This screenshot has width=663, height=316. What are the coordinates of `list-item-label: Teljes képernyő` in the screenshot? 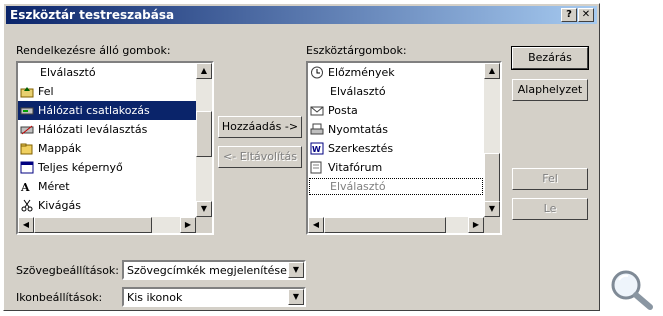 It's located at (80, 167).